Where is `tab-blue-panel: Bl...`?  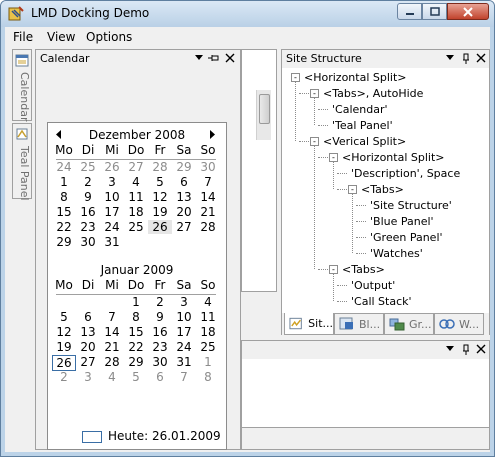 tab-blue-panel: Bl... is located at coordinates (359, 324).